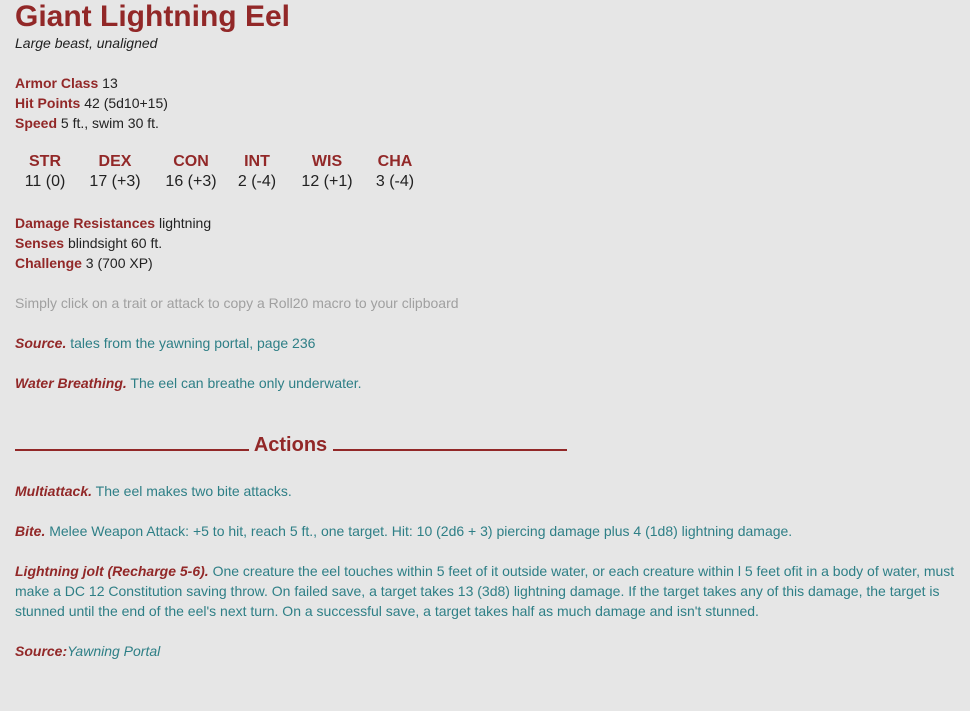 The width and height of the screenshot is (970, 711). I want to click on action-name: Multiattack., so click(54, 491).